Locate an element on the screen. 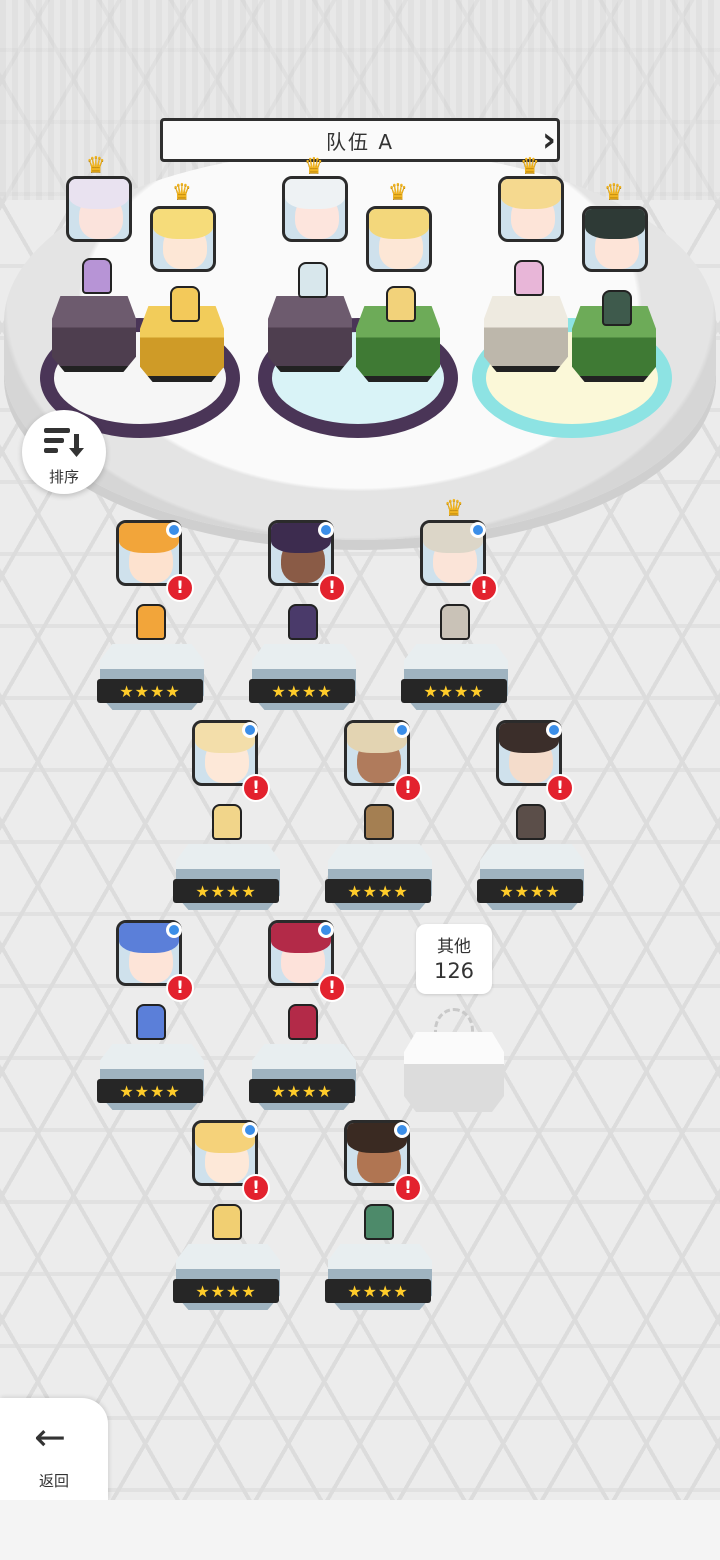 This screenshot has width=720, height=1560. arrow-left-icon: ← is located at coordinates (50, 1437).